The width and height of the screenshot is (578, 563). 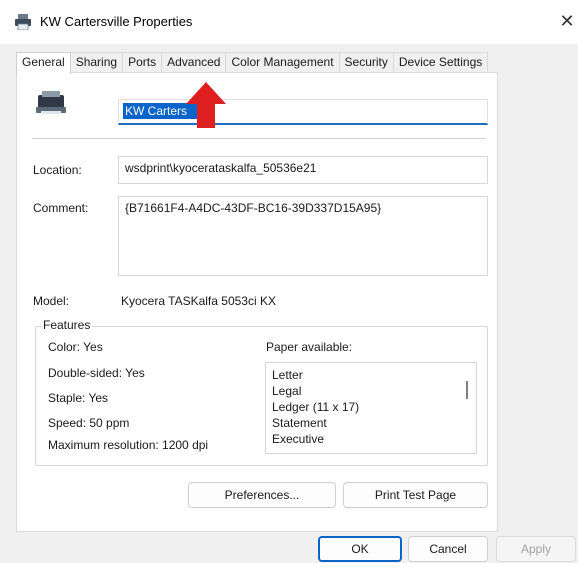 I want to click on features-title: Features, so click(x=67, y=325).